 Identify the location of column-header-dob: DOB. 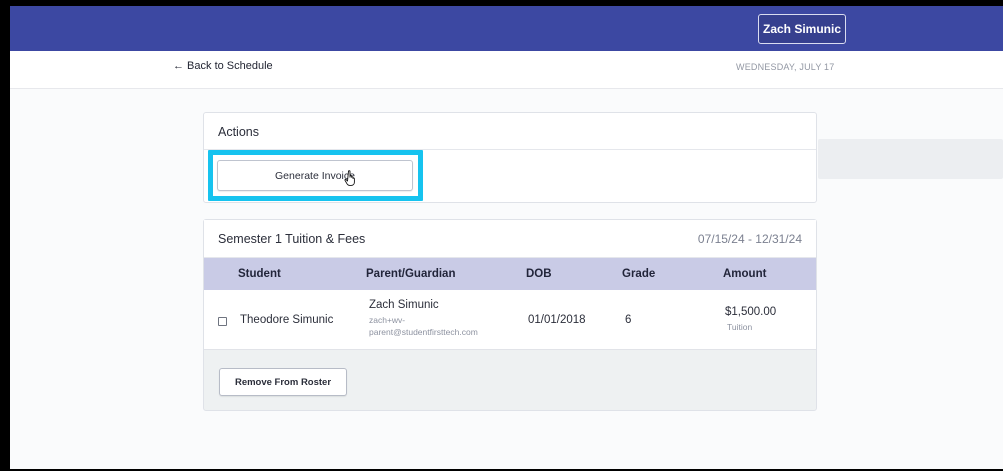
(539, 274).